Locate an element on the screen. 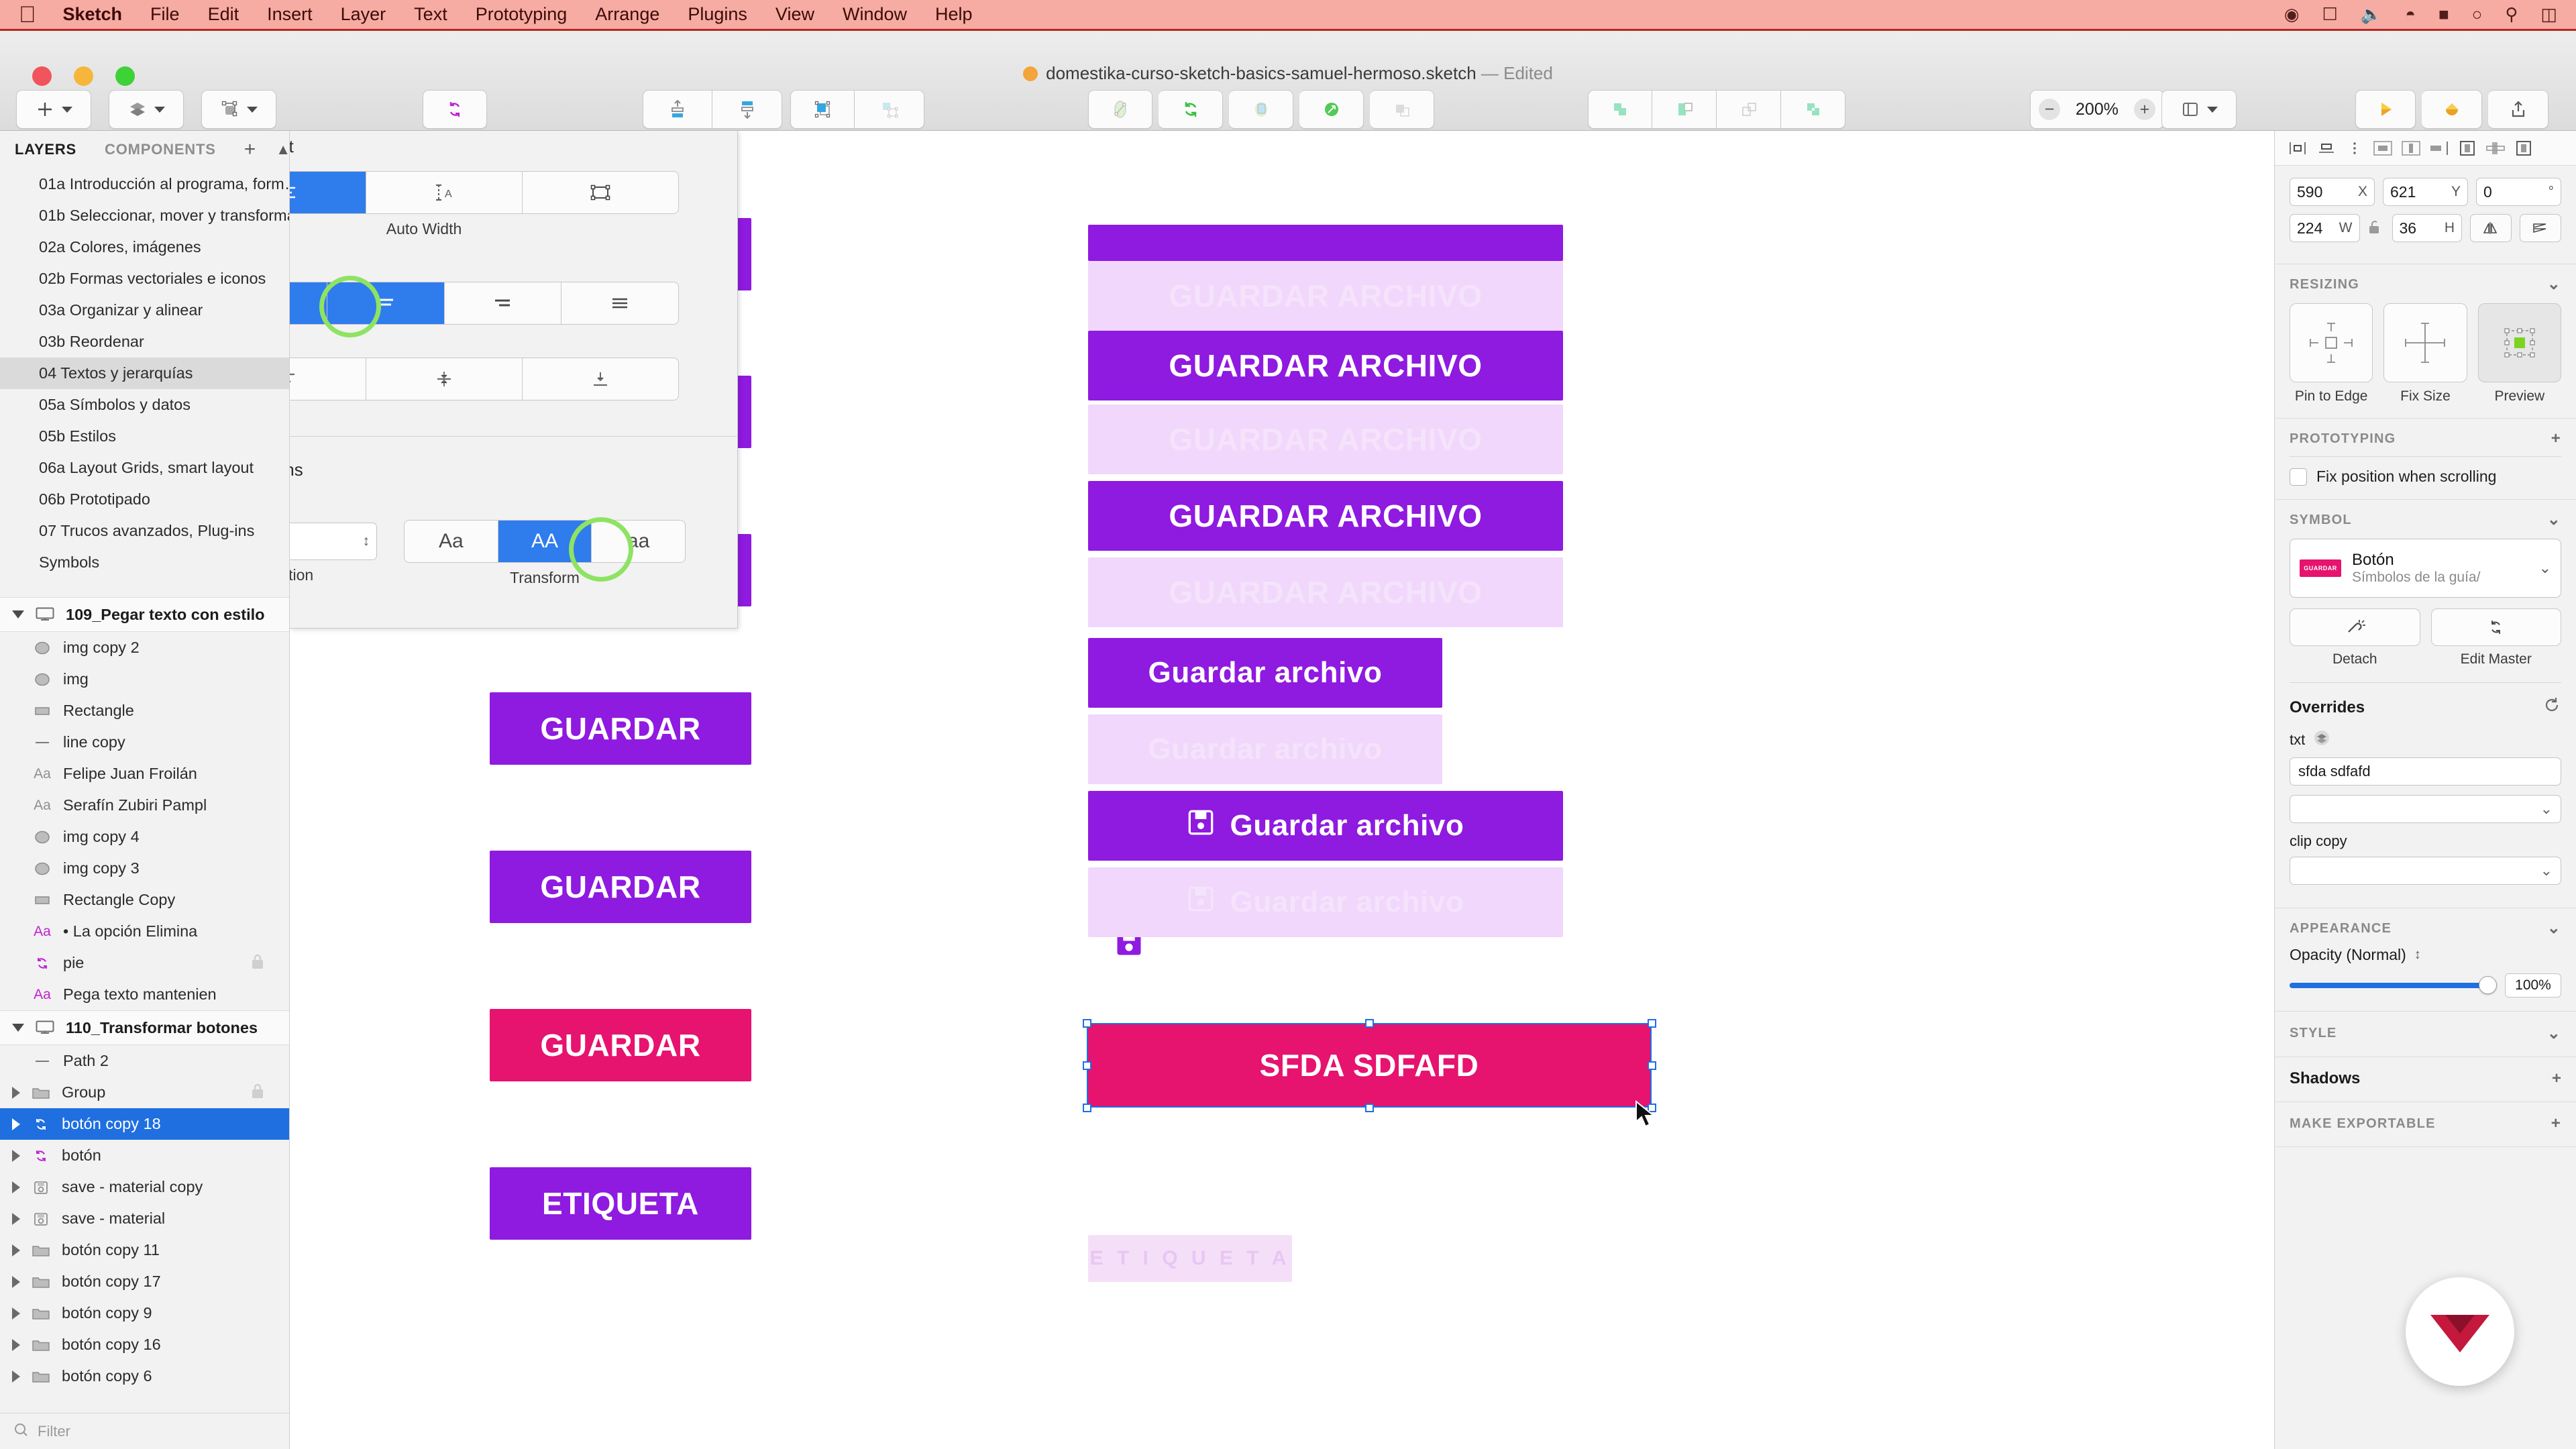 The width and height of the screenshot is (2576, 1449). valign-middle-option is located at coordinates (444, 379).